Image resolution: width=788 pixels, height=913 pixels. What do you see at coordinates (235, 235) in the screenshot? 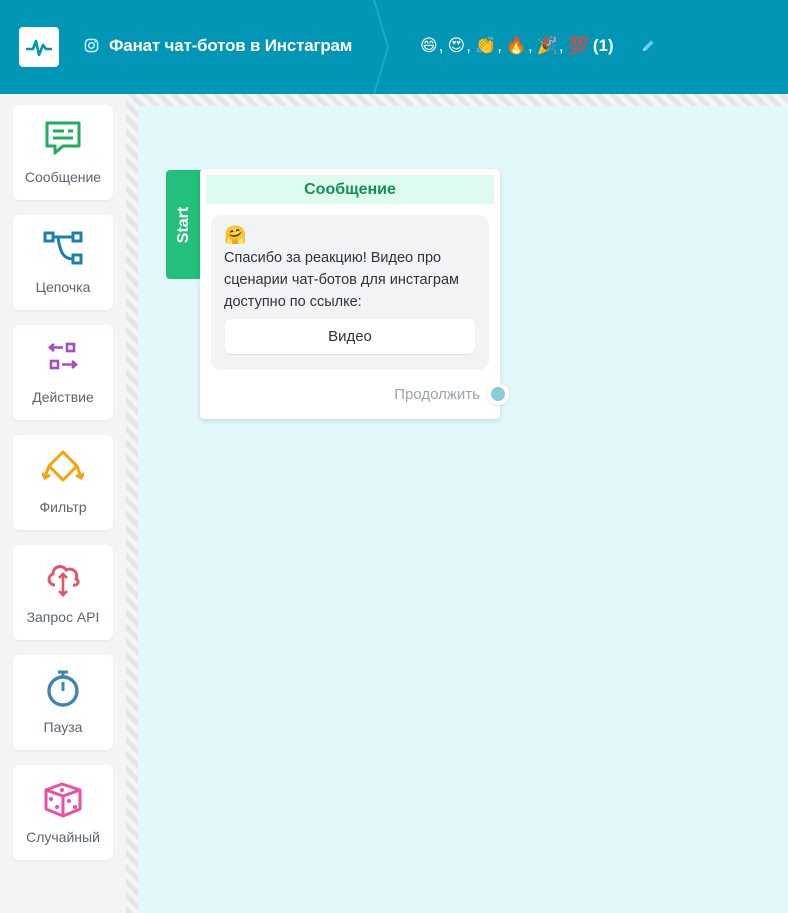
I see `message-emoji: 🤗` at bounding box center [235, 235].